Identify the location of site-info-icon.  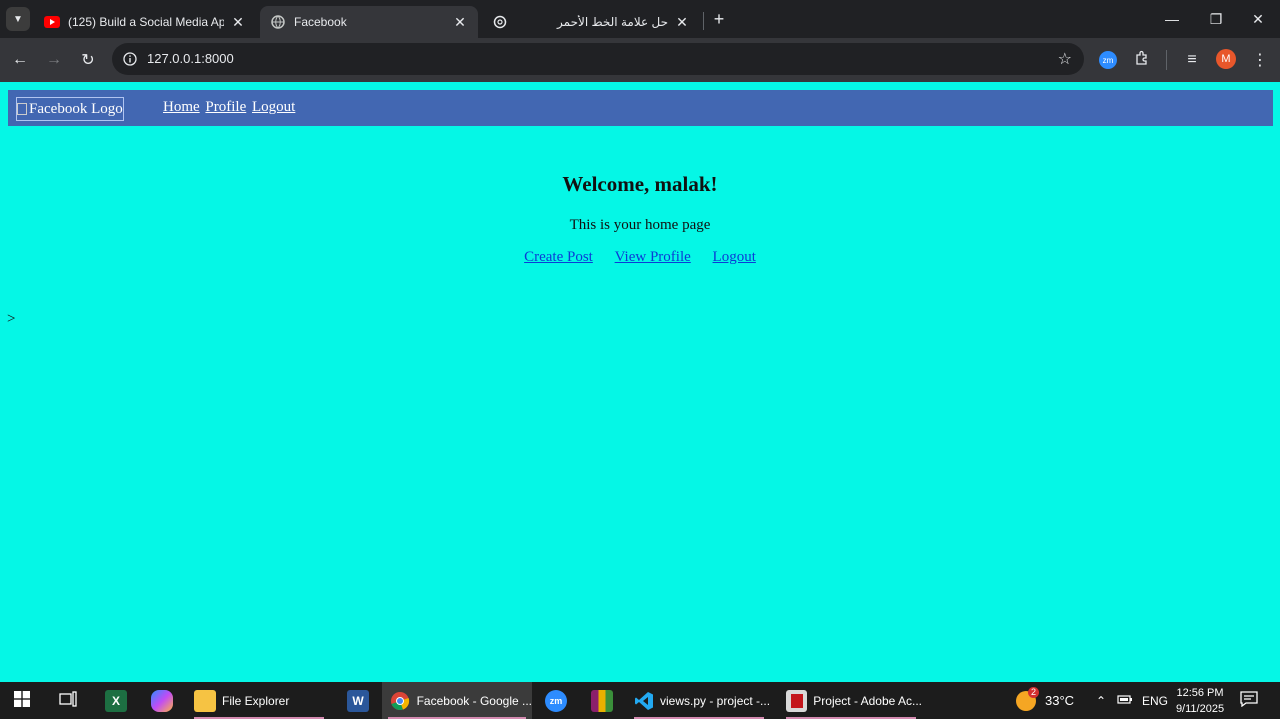
(130, 59).